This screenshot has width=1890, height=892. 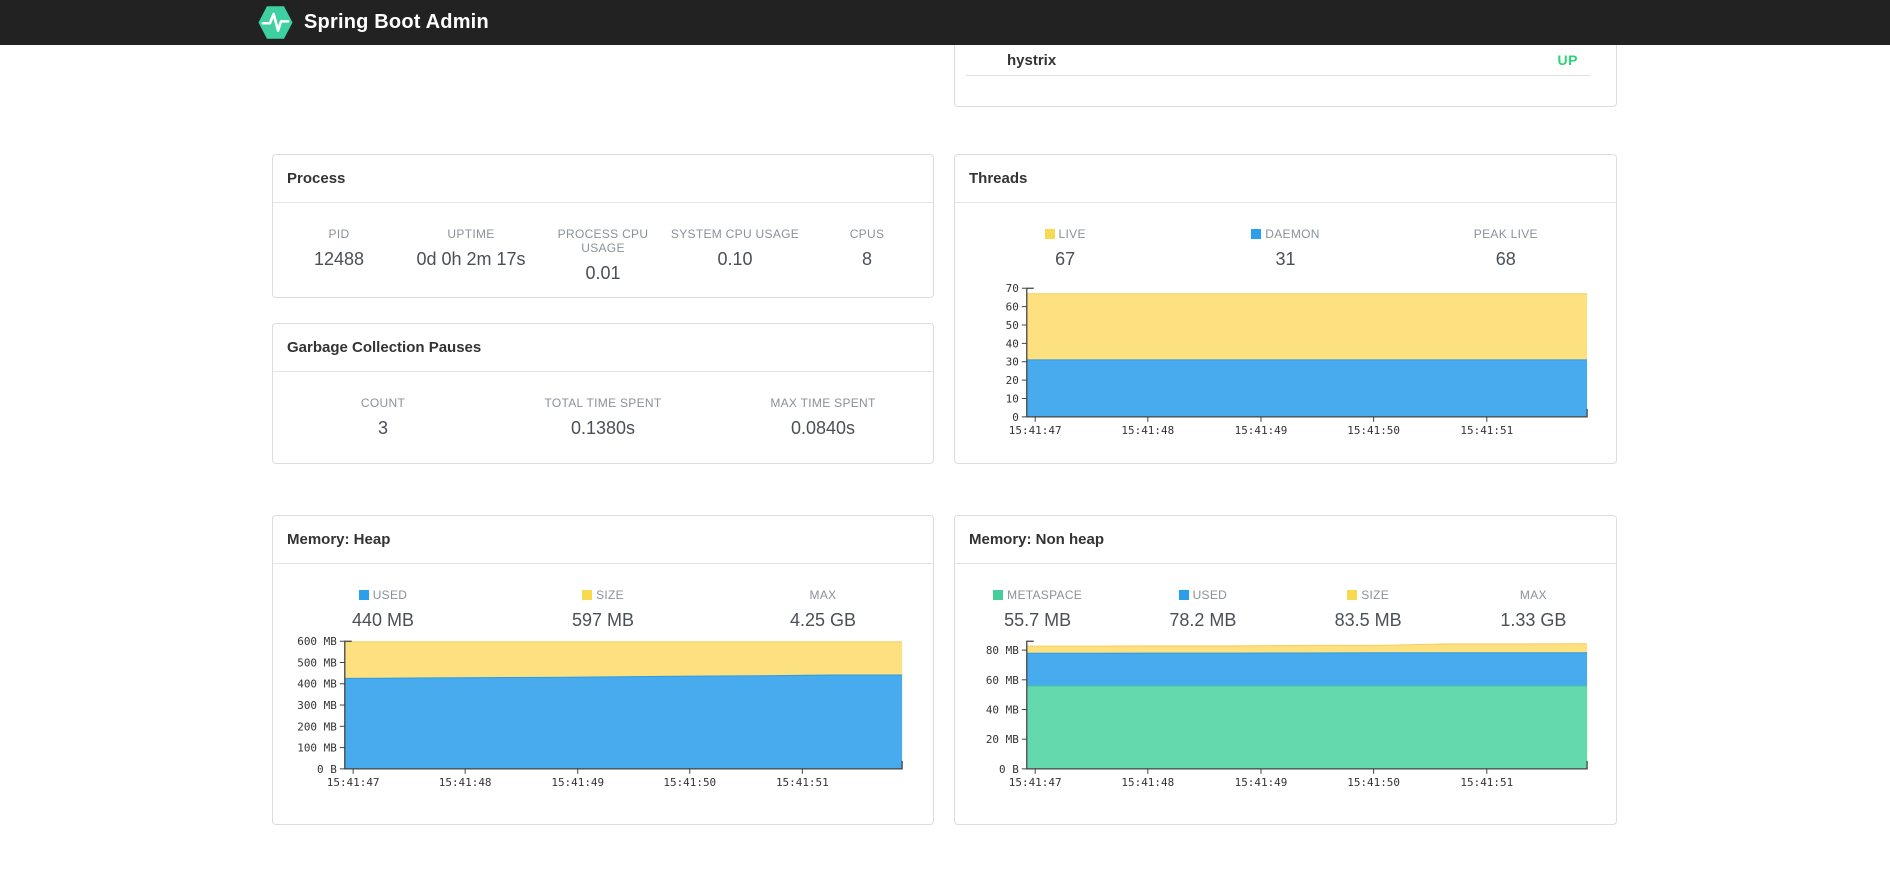 What do you see at coordinates (339, 539) in the screenshot?
I see `card-title: Memory: Heap` at bounding box center [339, 539].